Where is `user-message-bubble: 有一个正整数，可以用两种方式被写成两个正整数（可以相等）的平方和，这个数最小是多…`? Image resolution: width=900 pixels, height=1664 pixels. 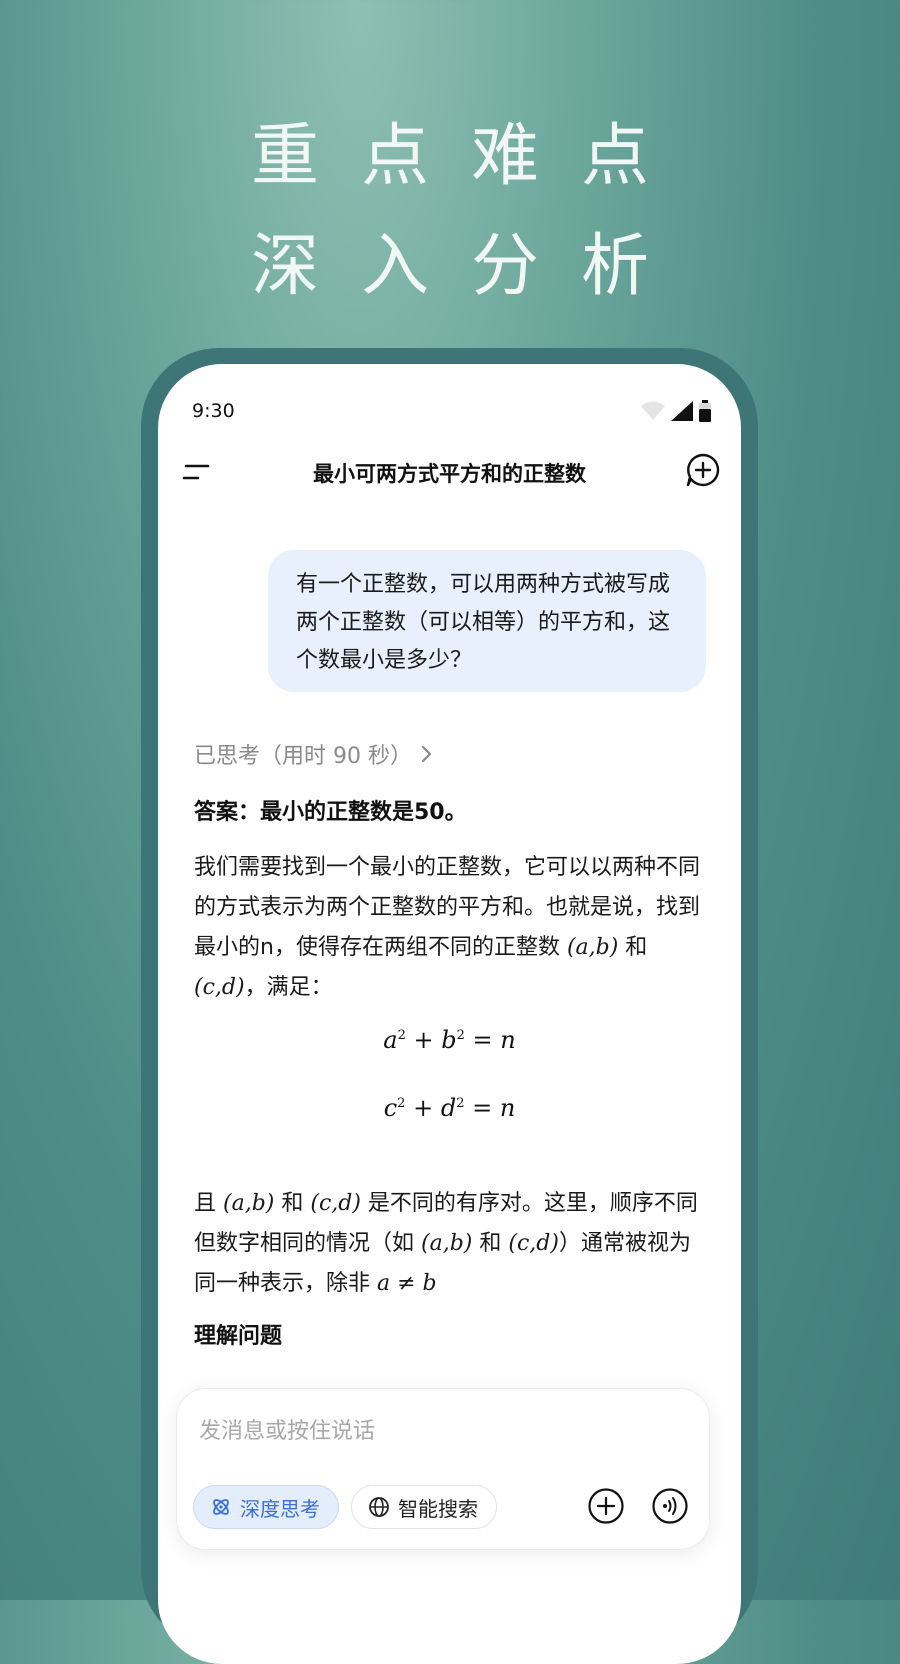
user-message-bubble: 有一个正整数，可以用两种方式被写成两个正整数（可以相等）的平方和，这个数最小是多… is located at coordinates (487, 621).